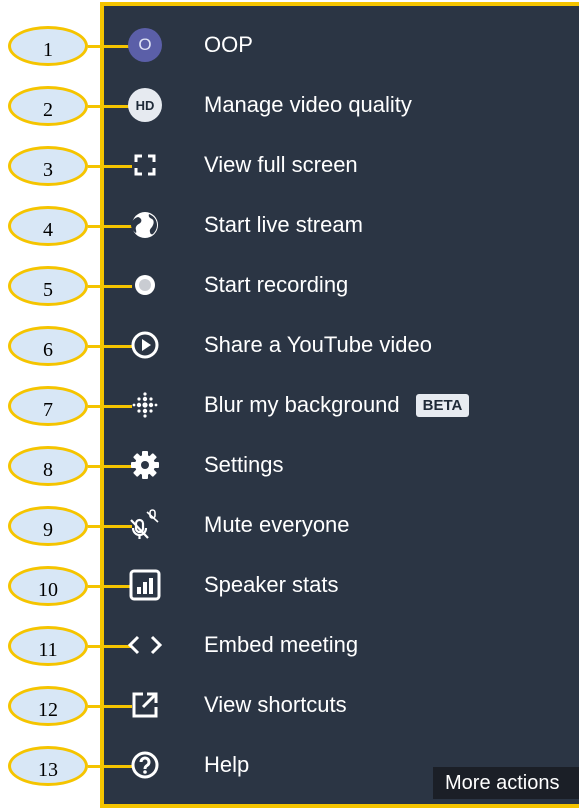  What do you see at coordinates (48, 530) in the screenshot?
I see `callout-number: 9` at bounding box center [48, 530].